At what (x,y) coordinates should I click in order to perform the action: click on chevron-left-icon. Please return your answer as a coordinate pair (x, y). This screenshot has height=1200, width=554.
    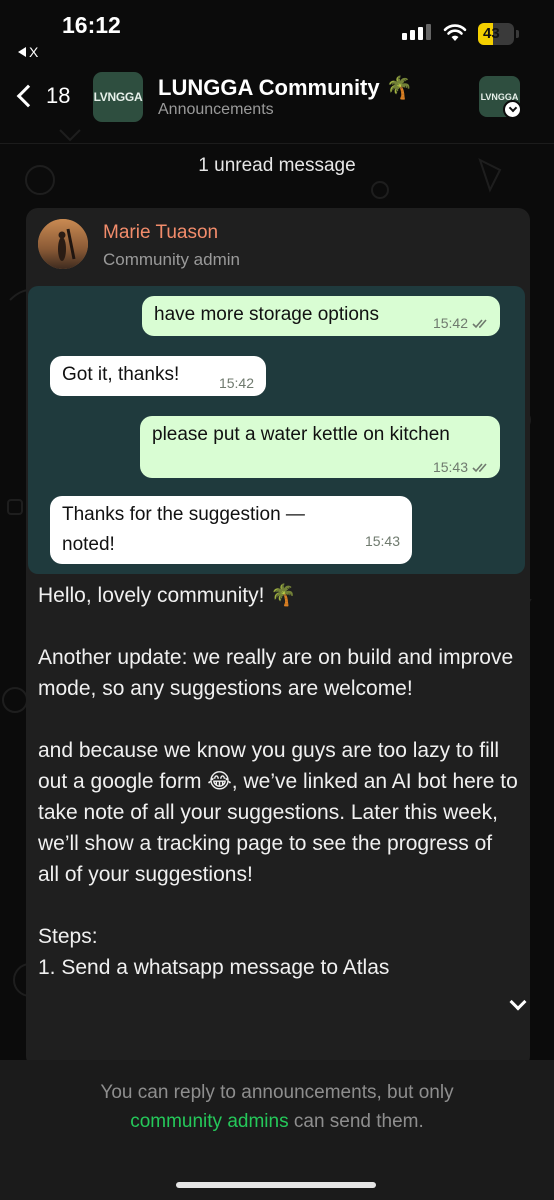
    Looking at the image, I should click on (28, 96).